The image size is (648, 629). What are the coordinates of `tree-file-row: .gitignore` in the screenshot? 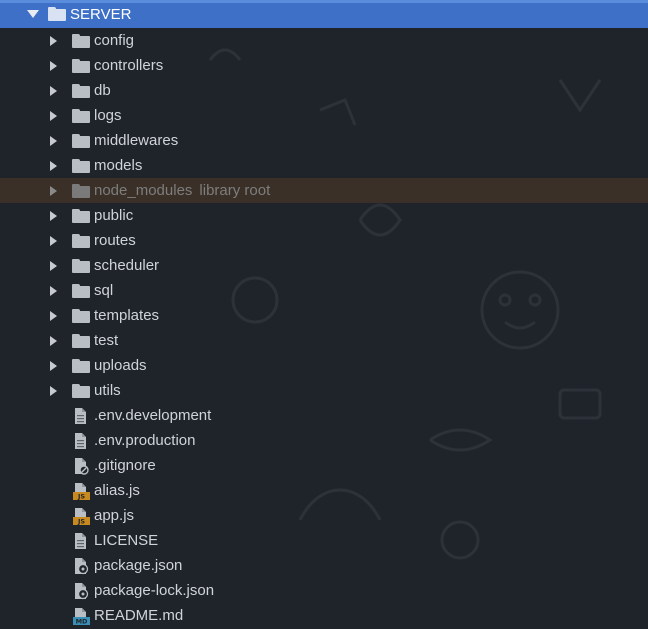 It's located at (324, 465).